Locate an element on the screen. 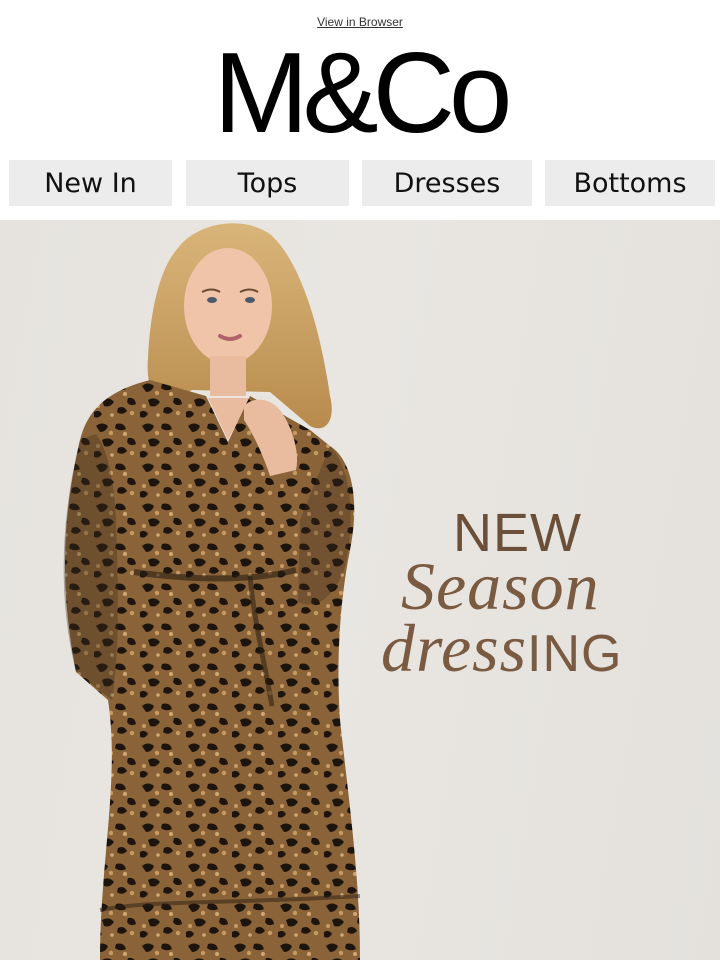 The width and height of the screenshot is (720, 960). logo-text: M&Co is located at coordinates (361, 88).